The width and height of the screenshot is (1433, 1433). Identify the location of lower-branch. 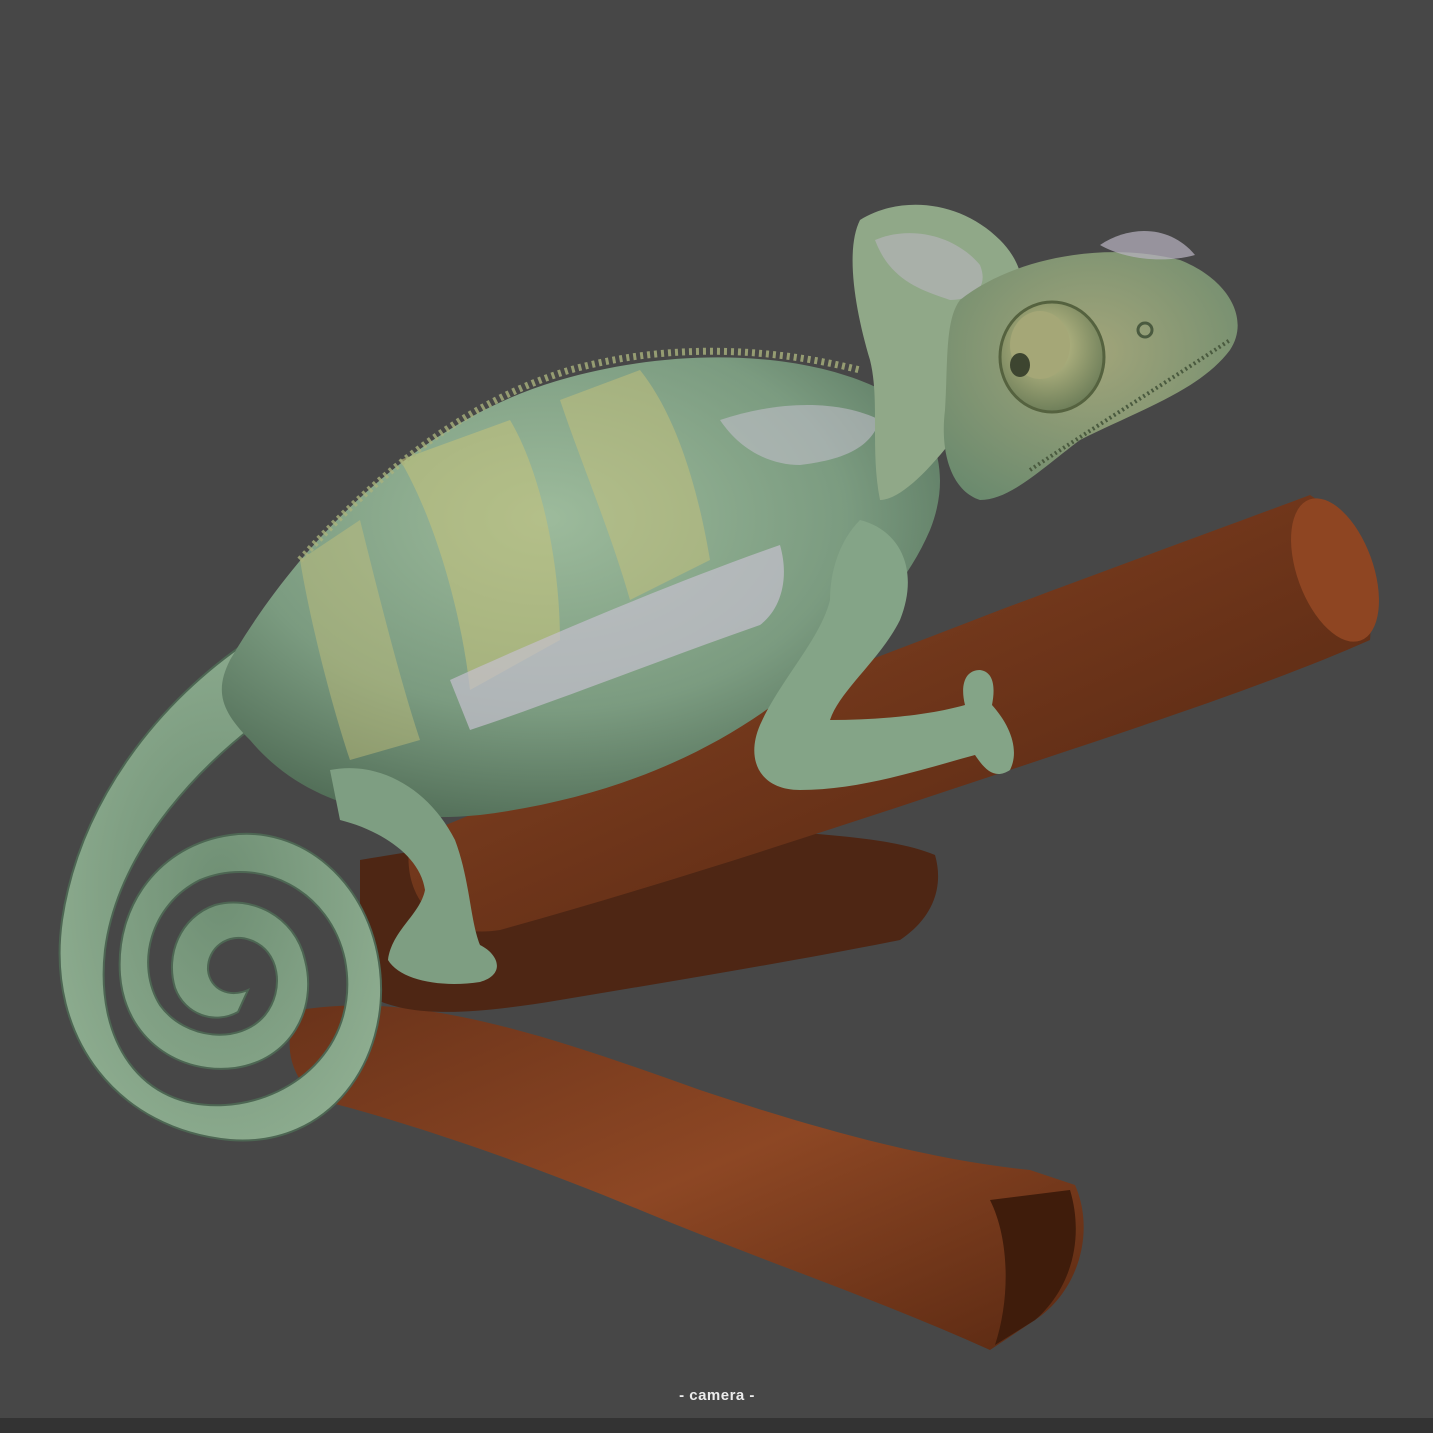
(686, 1177).